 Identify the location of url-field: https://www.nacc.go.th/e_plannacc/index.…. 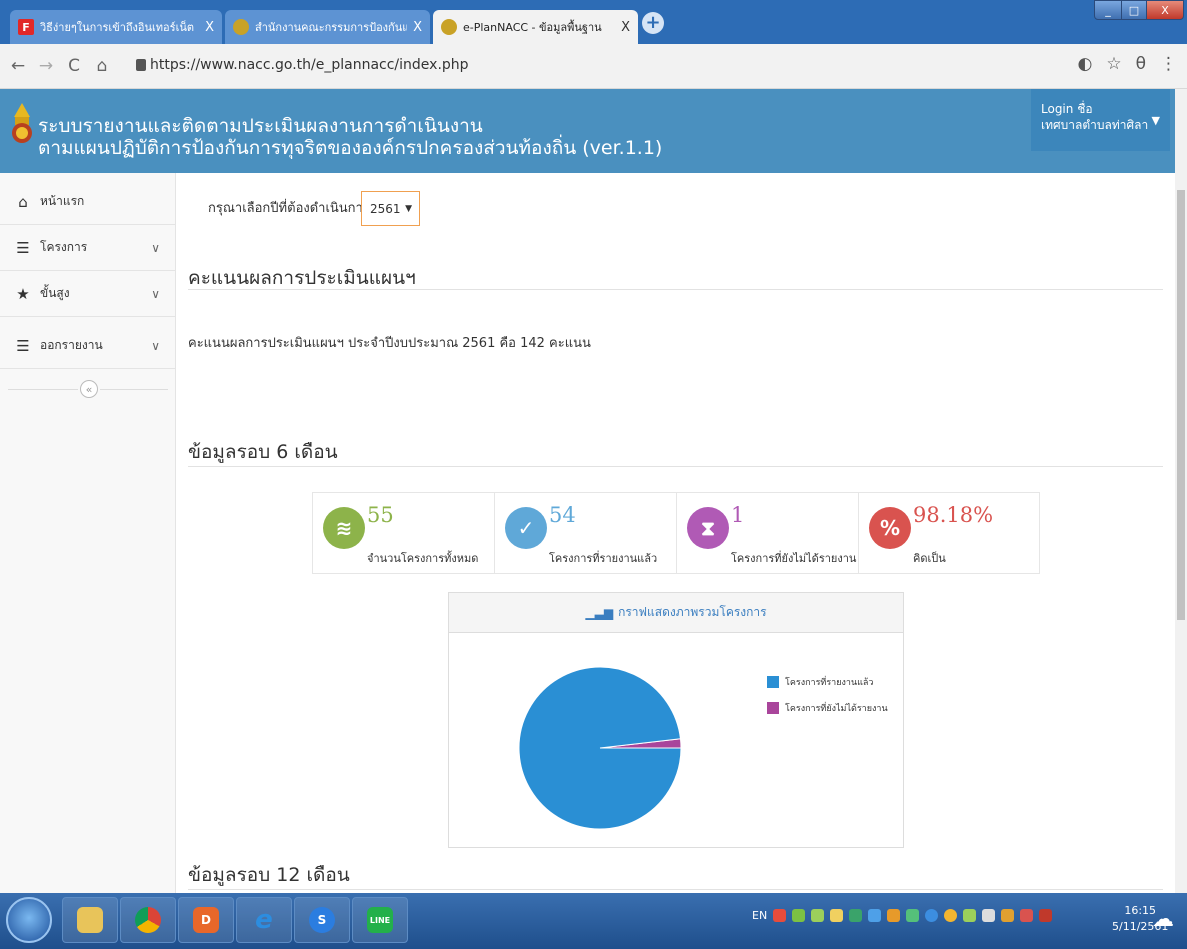
(309, 65).